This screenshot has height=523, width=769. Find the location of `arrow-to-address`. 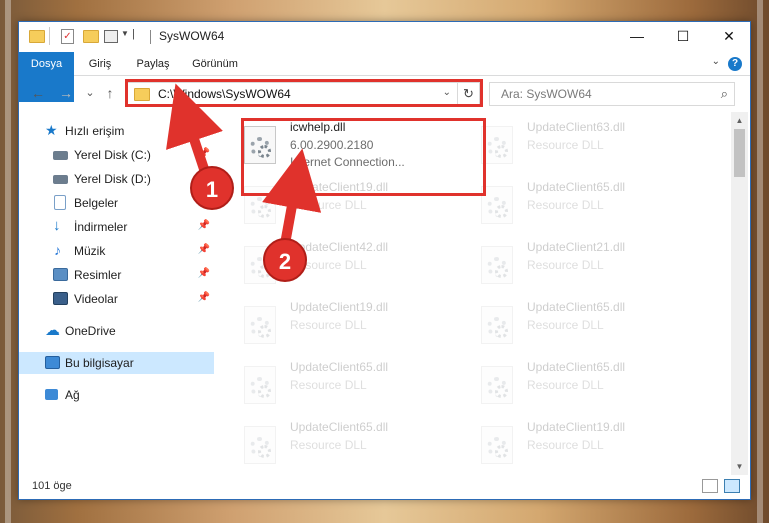

arrow-to-address is located at coordinates (194, 128).